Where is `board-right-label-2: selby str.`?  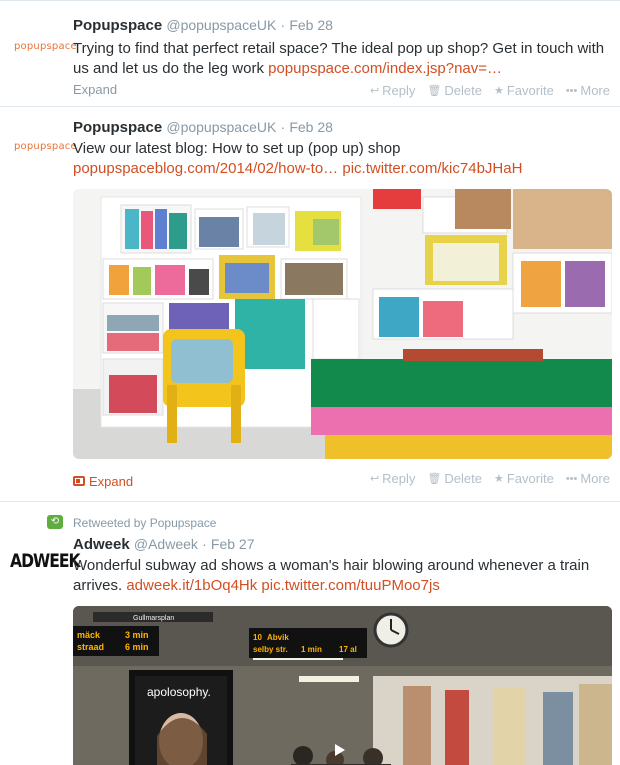
board-right-label-2: selby str. is located at coordinates (270, 649).